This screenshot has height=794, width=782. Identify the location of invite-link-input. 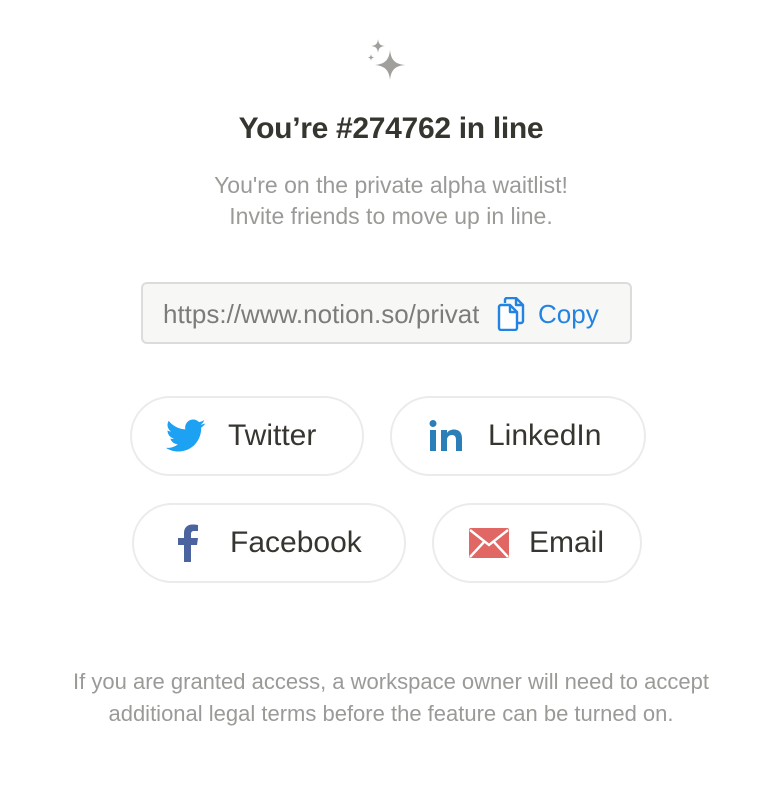
(321, 314).